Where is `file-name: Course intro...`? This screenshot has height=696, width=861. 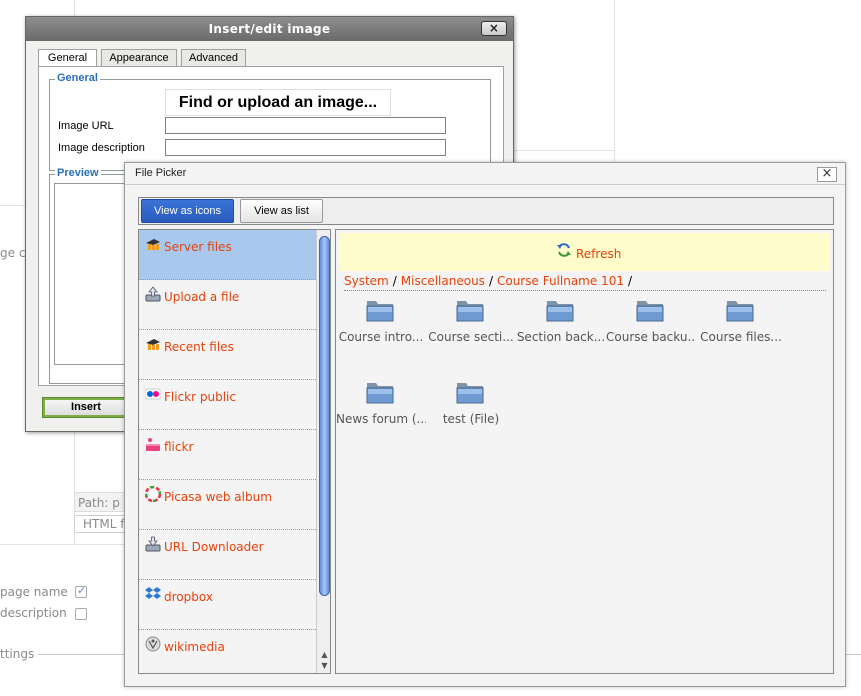 file-name: Course intro... is located at coordinates (381, 337).